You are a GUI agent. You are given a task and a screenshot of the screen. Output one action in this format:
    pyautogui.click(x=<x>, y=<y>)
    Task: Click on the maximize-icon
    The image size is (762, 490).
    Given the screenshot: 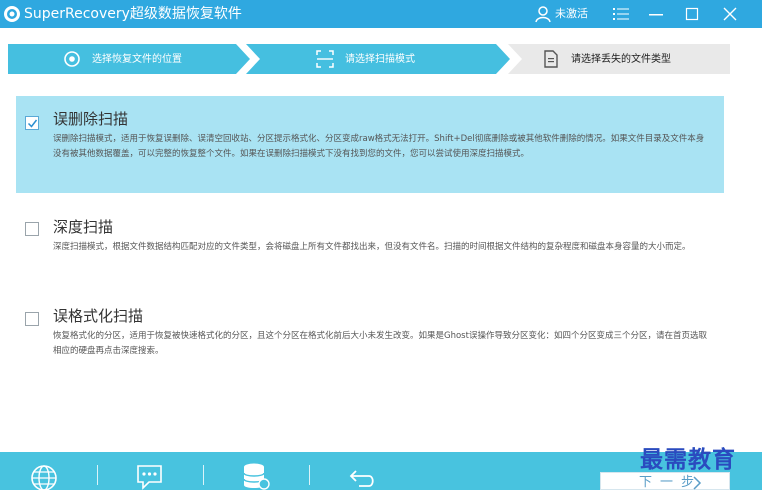 What is the action you would take?
    pyautogui.click(x=692, y=14)
    